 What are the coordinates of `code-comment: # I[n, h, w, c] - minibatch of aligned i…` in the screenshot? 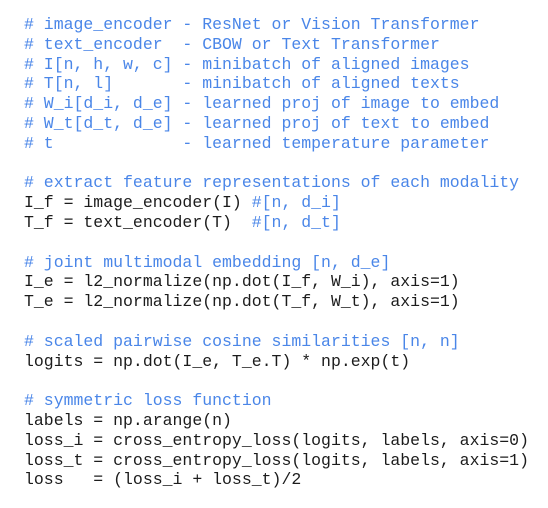 It's located at (247, 64).